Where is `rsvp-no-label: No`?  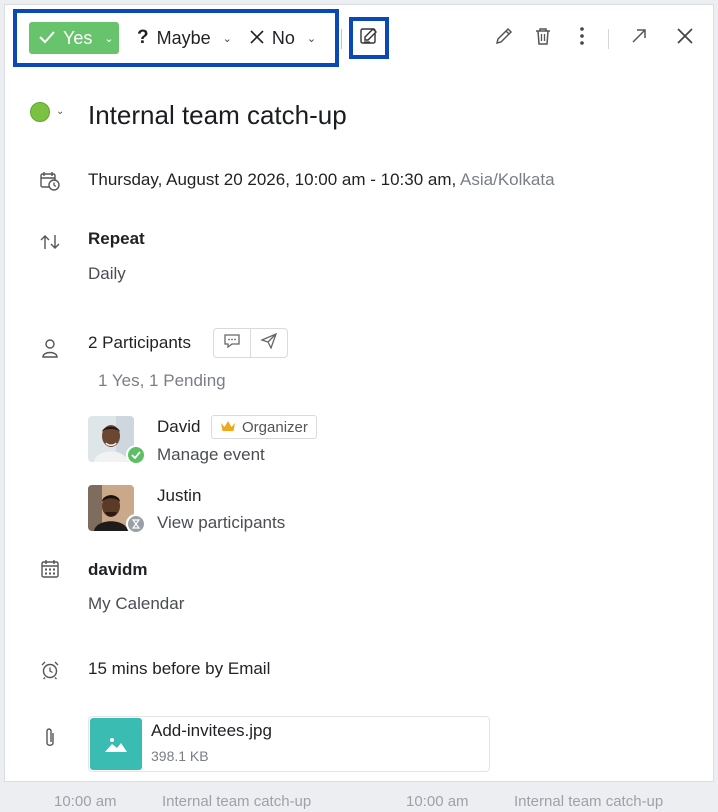
rsvp-no-label: No is located at coordinates (283, 37).